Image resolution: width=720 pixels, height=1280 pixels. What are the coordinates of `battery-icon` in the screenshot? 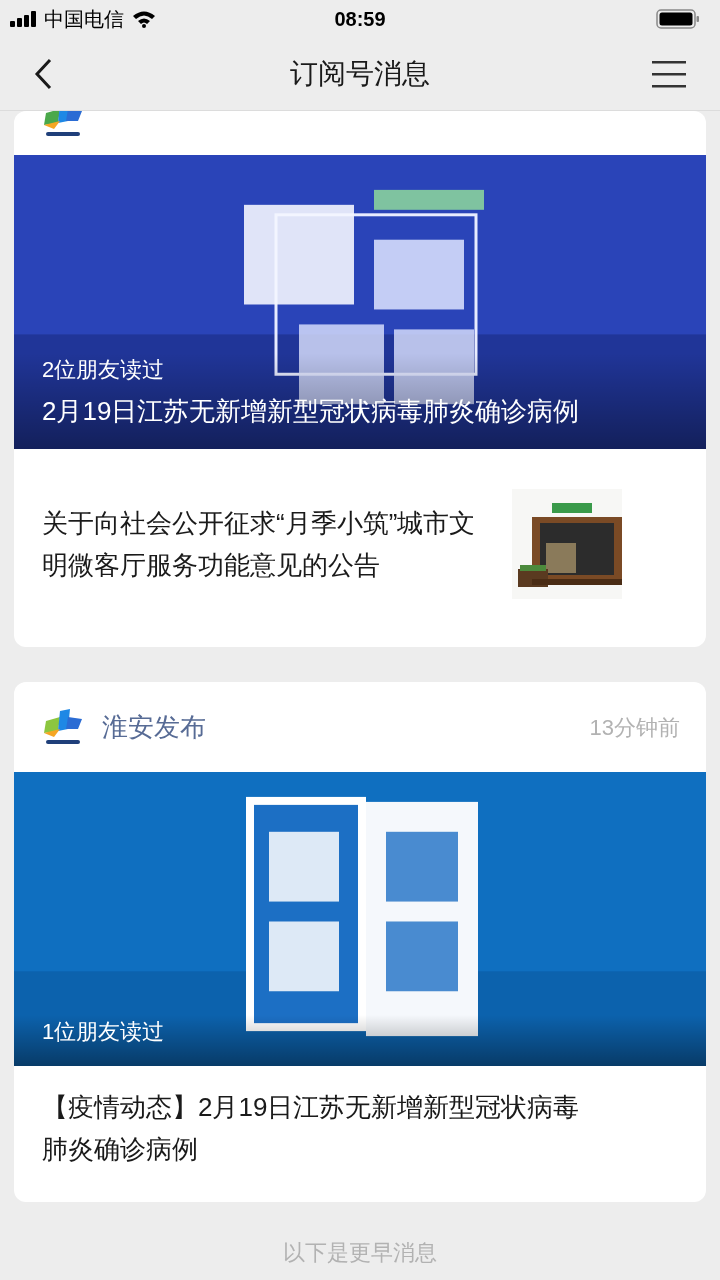 It's located at (678, 18).